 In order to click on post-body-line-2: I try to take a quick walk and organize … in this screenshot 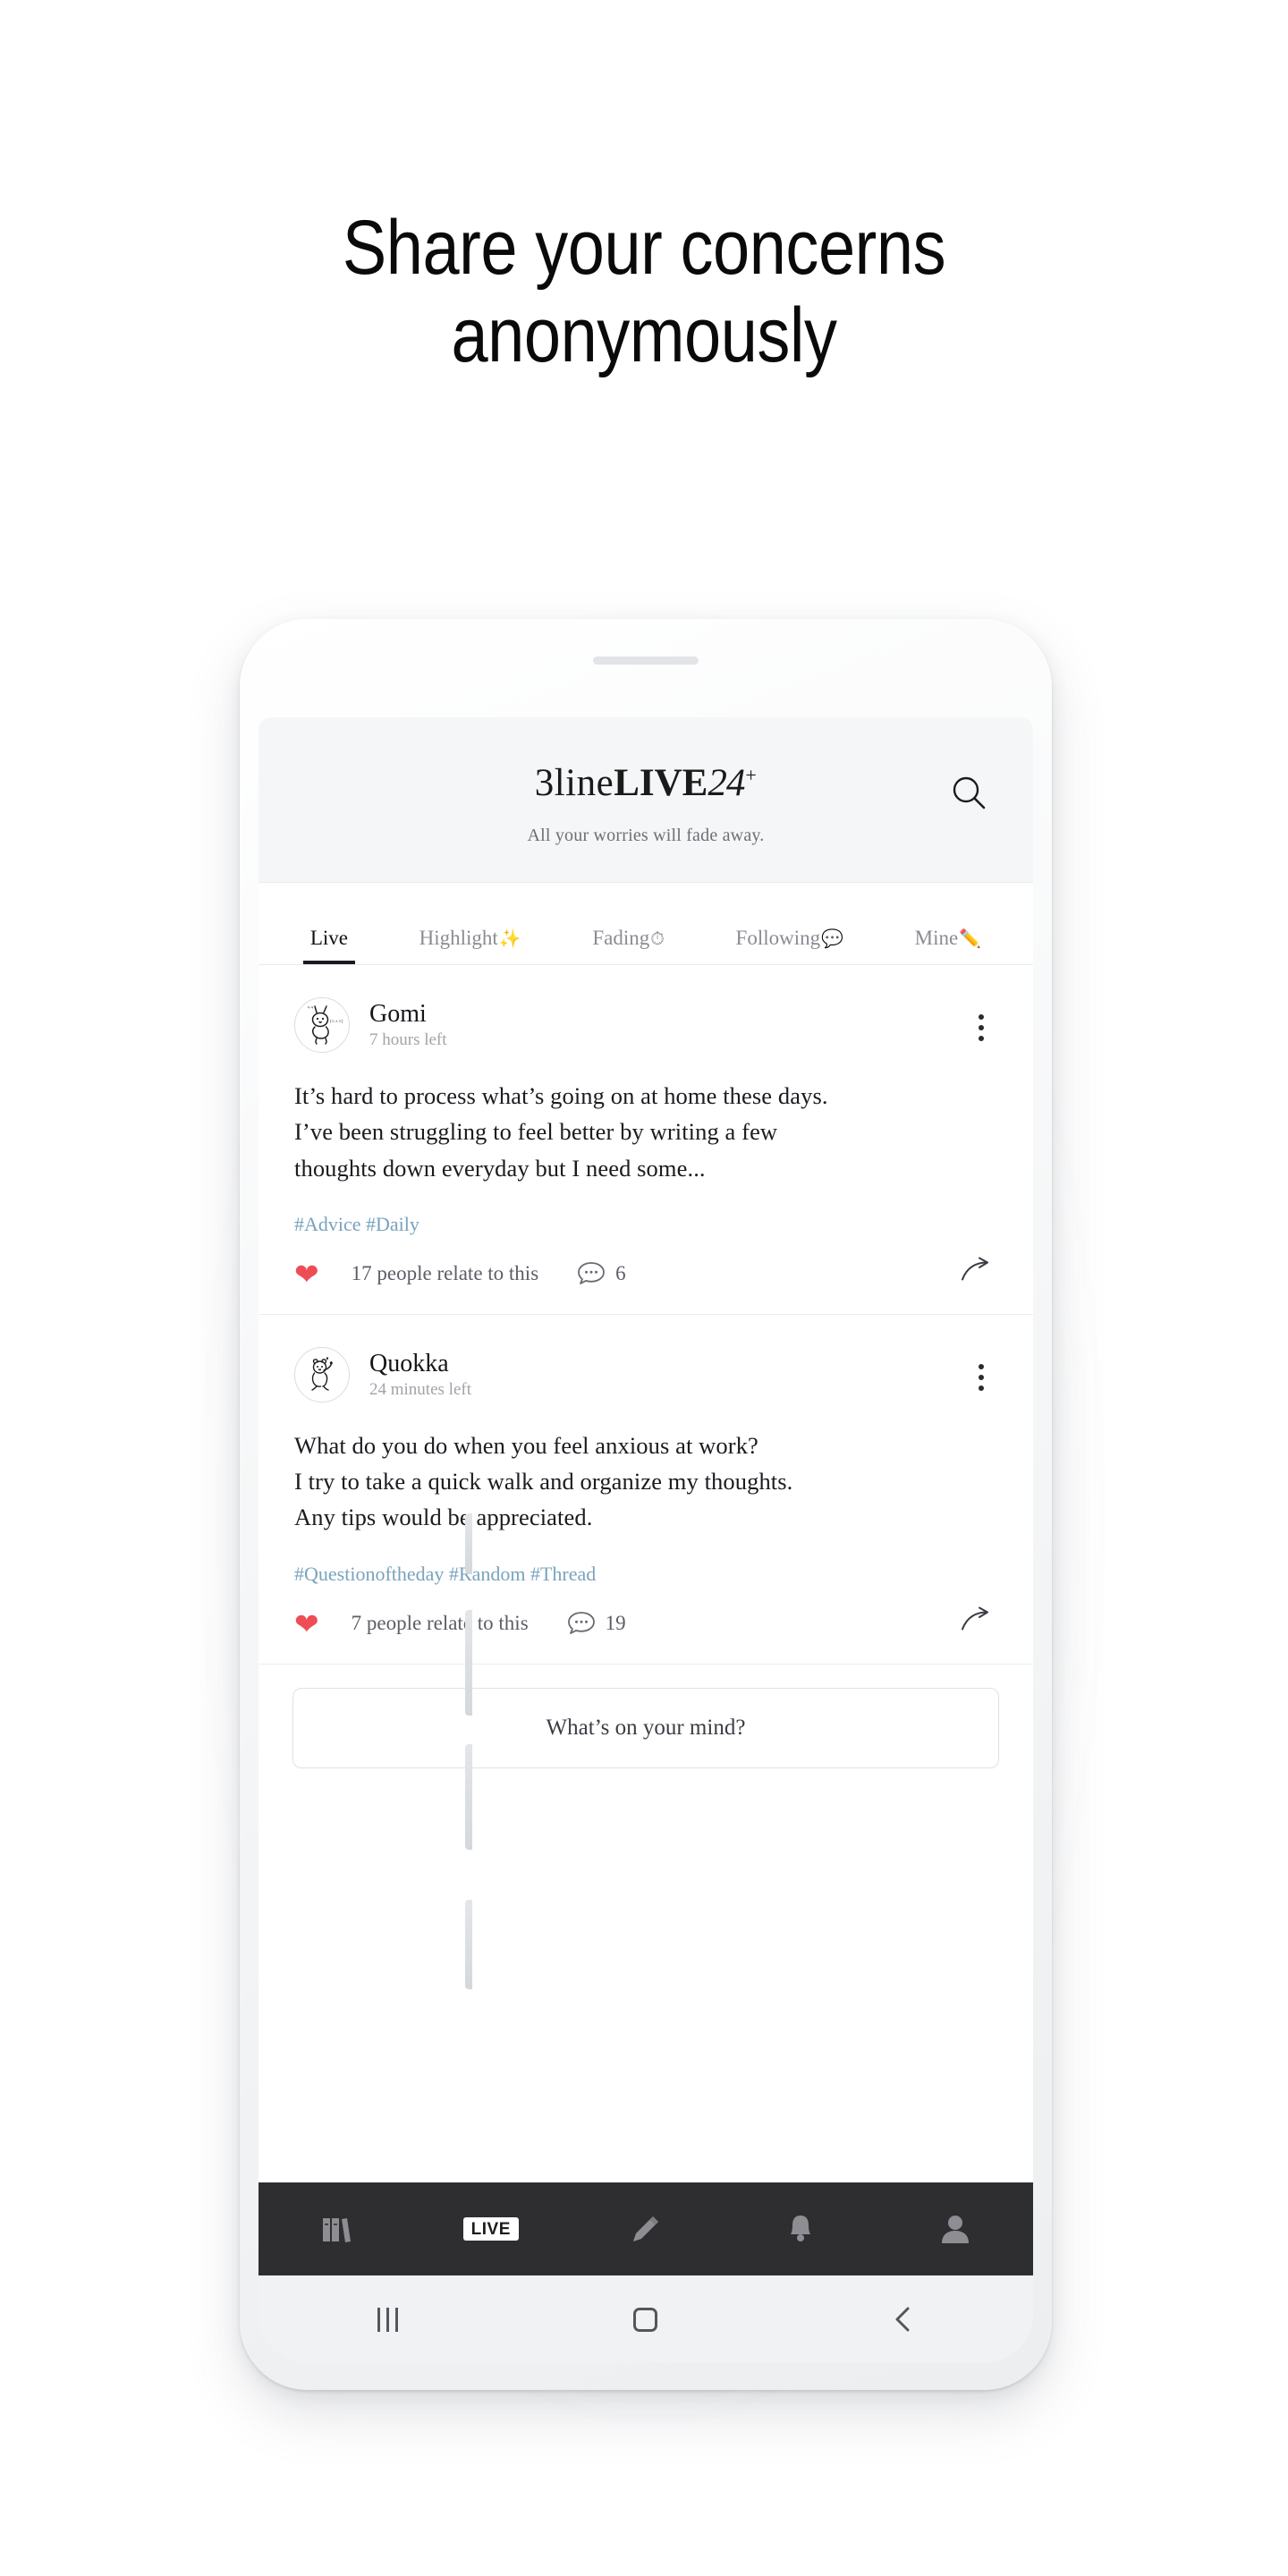, I will do `click(543, 1482)`.